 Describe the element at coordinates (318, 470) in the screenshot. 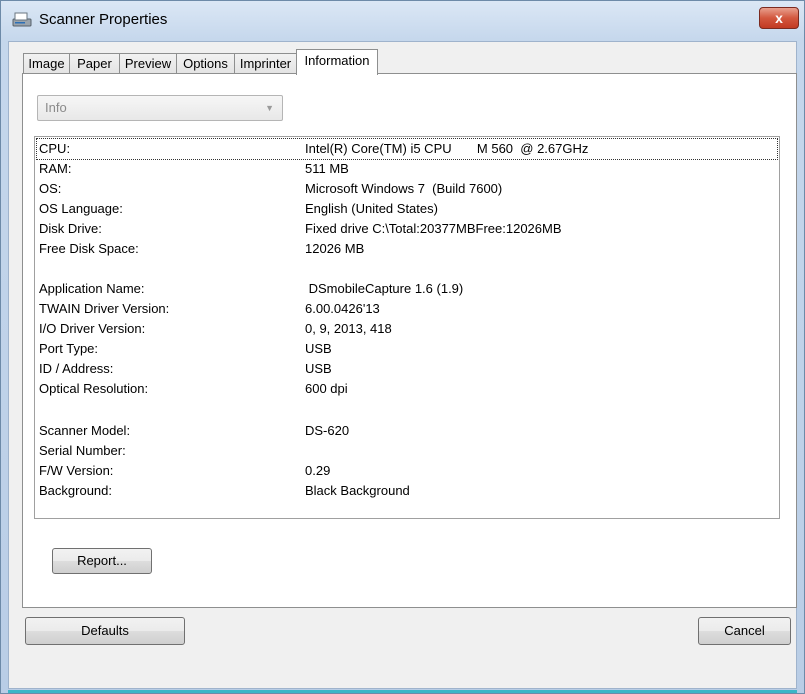

I see `info-value: 0.29` at that location.